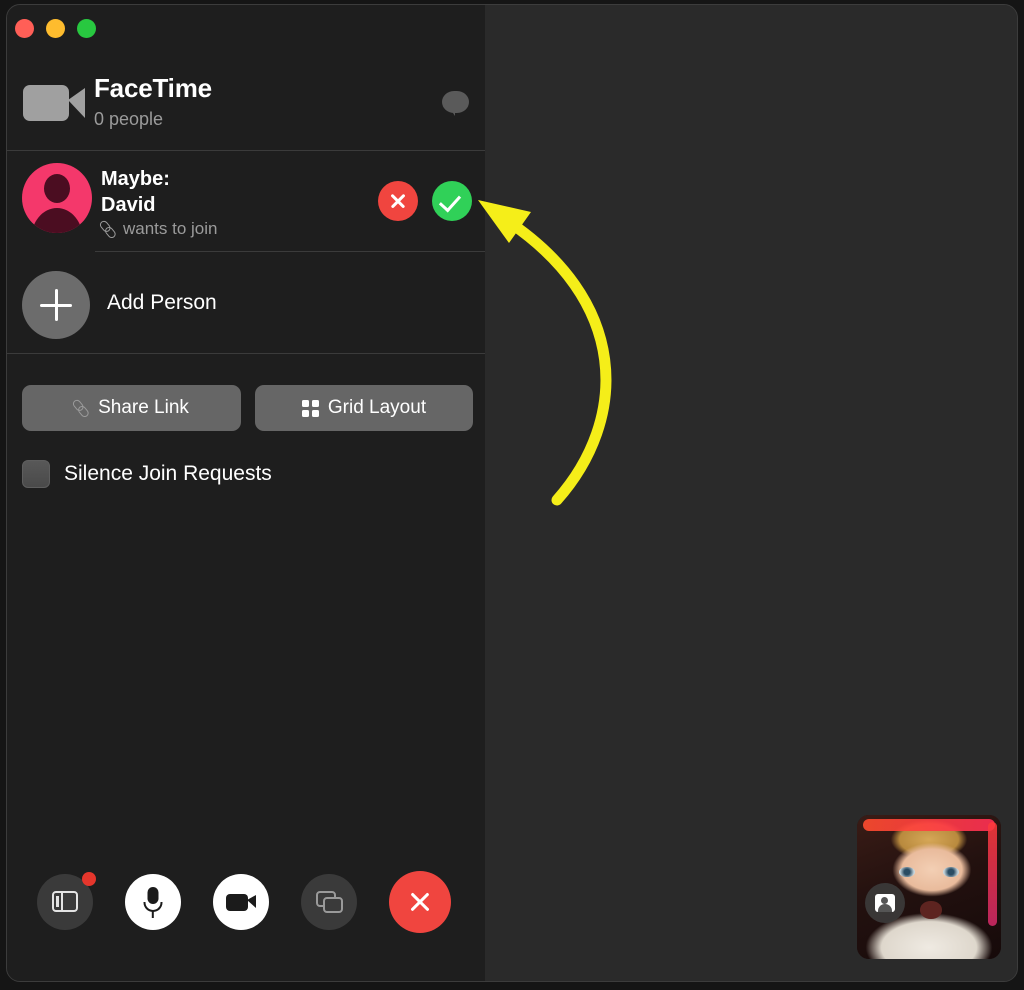 The image size is (1024, 990). I want to click on grid-layout-label: Grid Layout, so click(377, 407).